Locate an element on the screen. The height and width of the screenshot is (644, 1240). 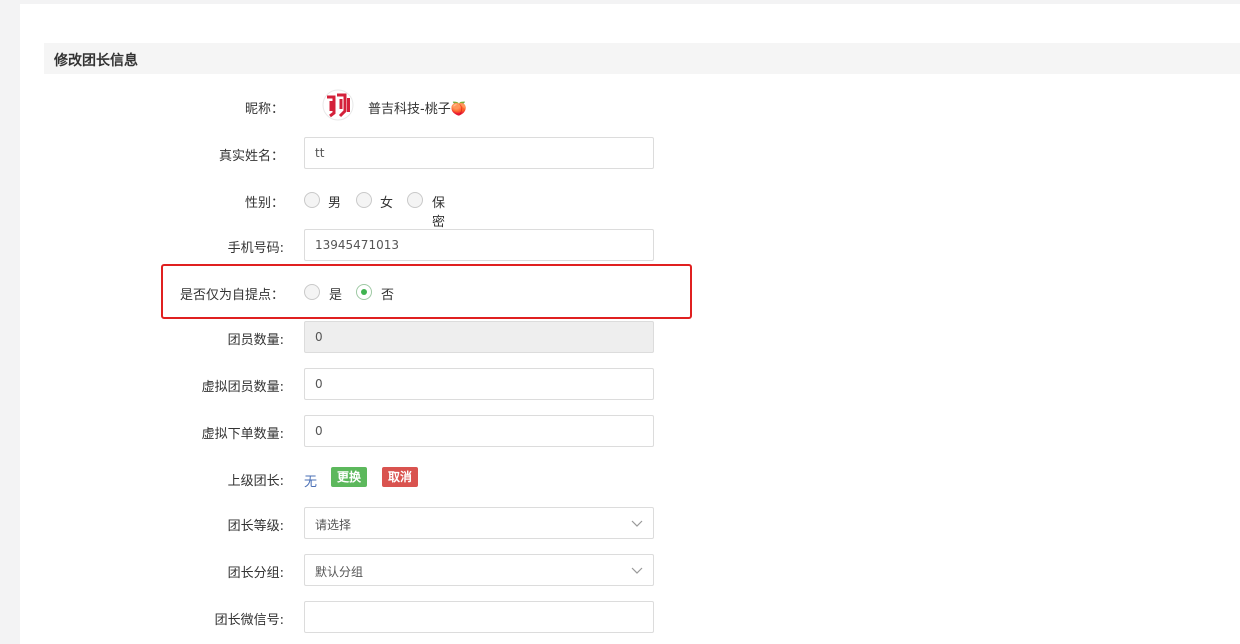
gender-label: 性别： is located at coordinates (264, 203).